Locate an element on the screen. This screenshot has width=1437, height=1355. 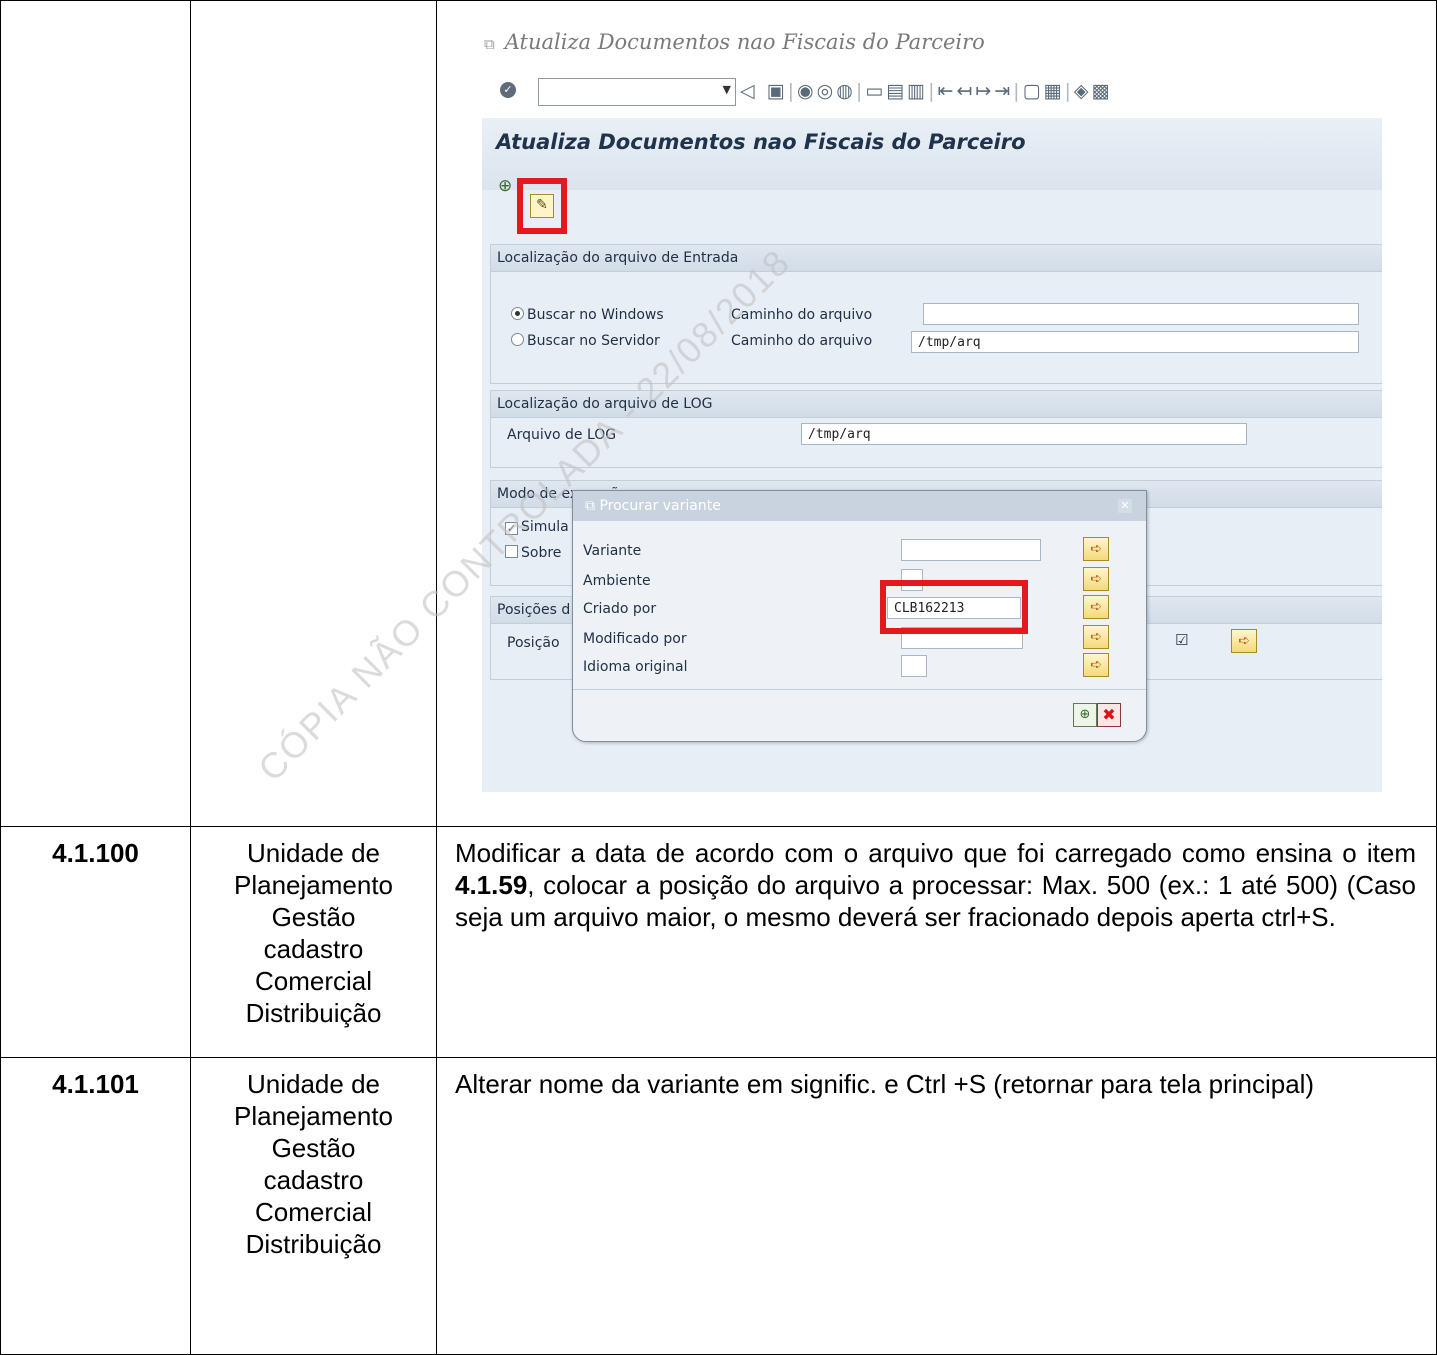
help-icon: ◈ is located at coordinates (1083, 91).